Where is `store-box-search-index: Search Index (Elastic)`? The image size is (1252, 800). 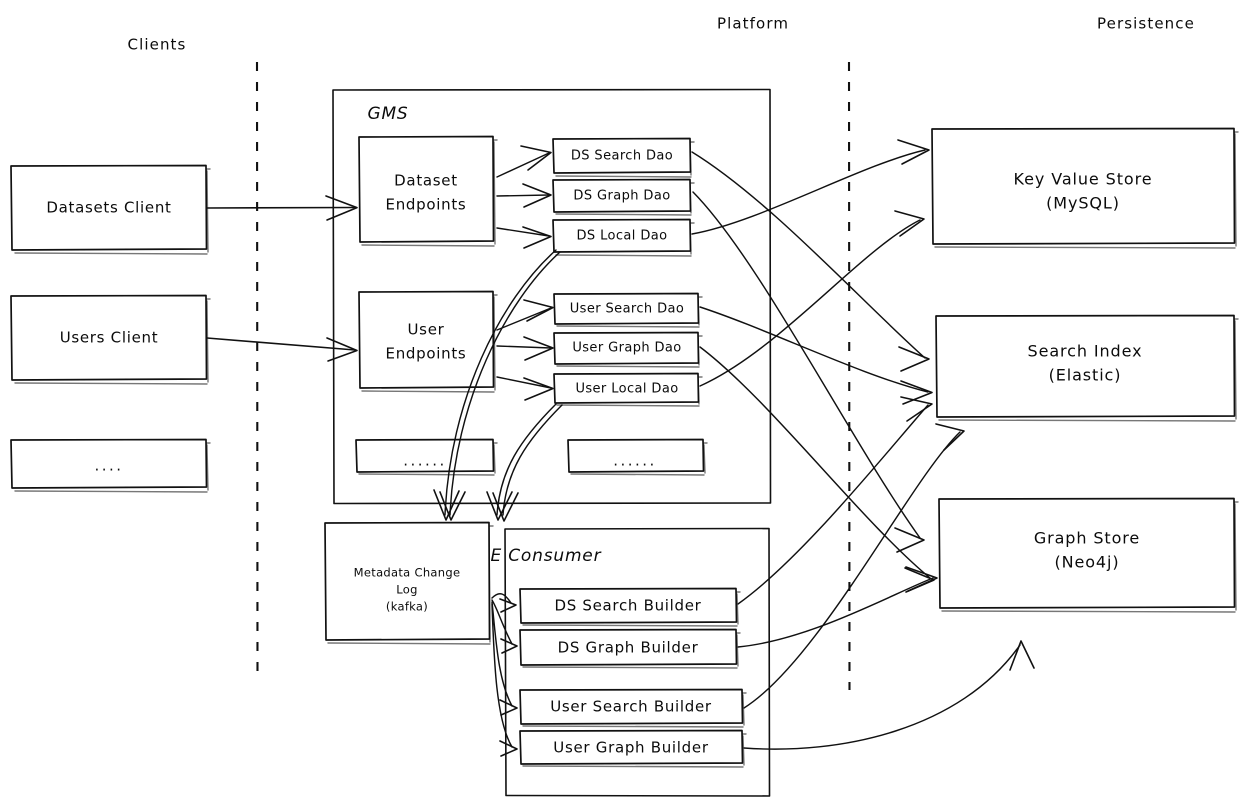 store-box-search-index: Search Index (Elastic) is located at coordinates (1087, 368).